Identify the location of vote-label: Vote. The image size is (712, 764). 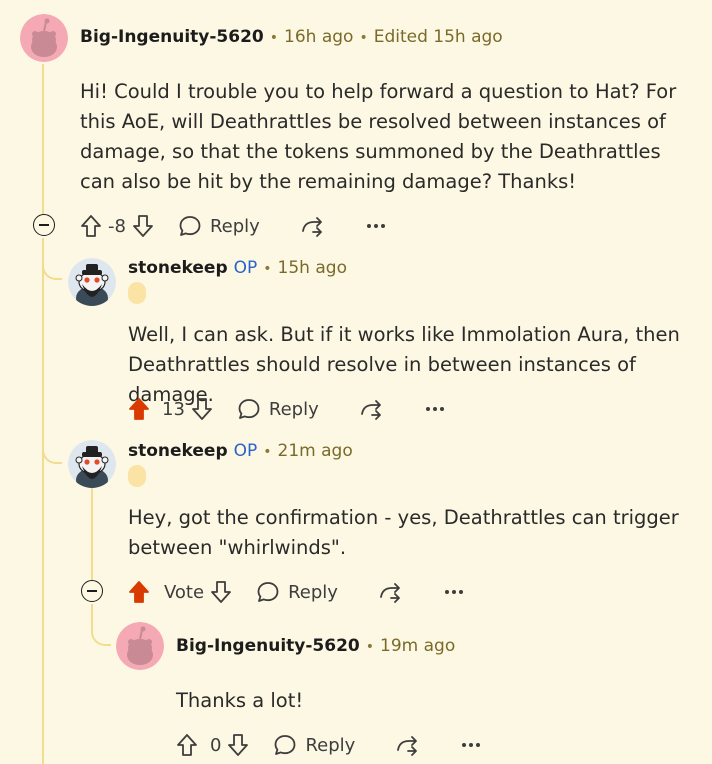
(184, 592).